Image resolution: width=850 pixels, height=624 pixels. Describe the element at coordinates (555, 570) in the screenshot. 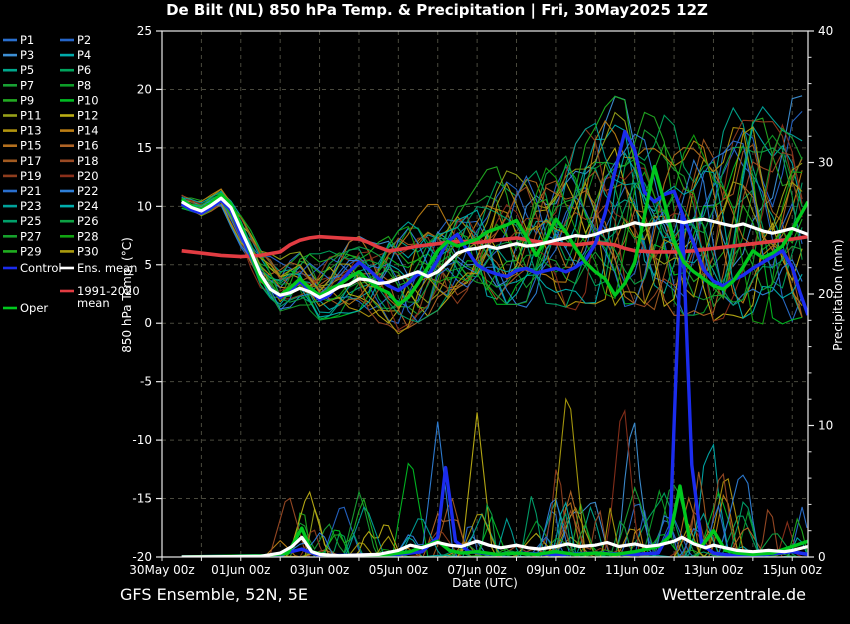

I see `date-tick-label: 09Jun 00z` at that location.